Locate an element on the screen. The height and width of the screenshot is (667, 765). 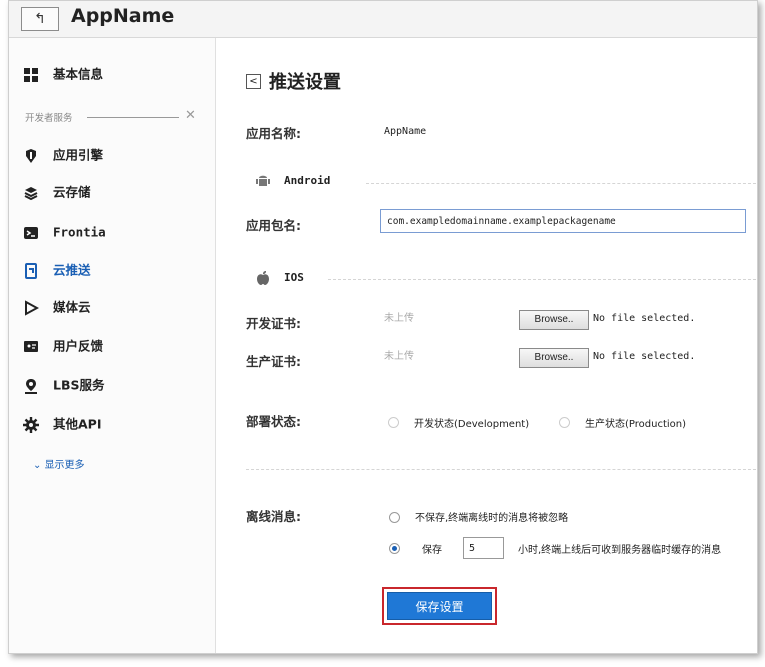
app-title: AppName is located at coordinates (123, 16).